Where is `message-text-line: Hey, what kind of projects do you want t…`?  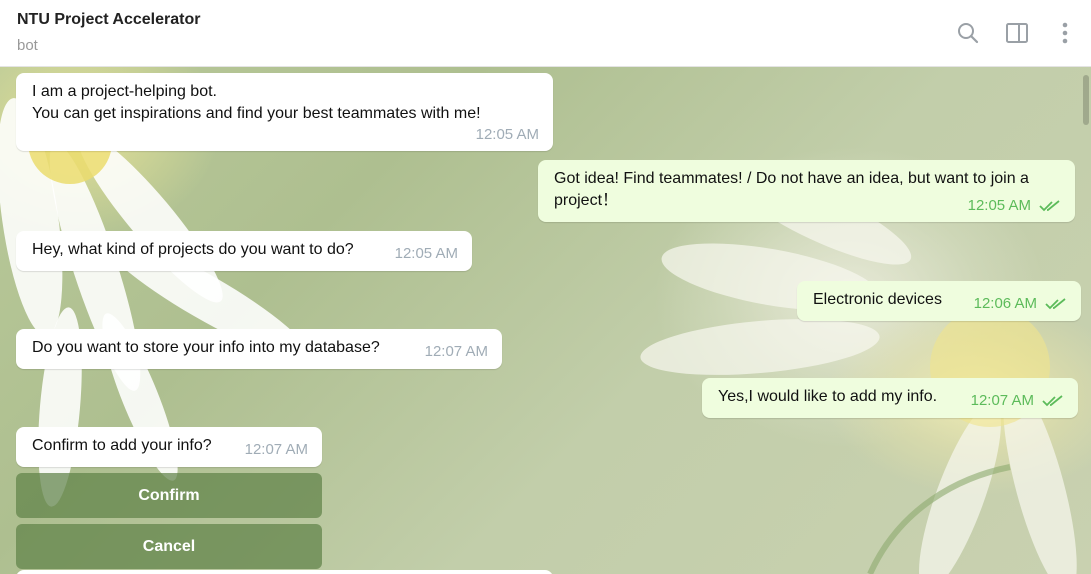 message-text-line: Hey, what kind of projects do you want t… is located at coordinates (193, 249).